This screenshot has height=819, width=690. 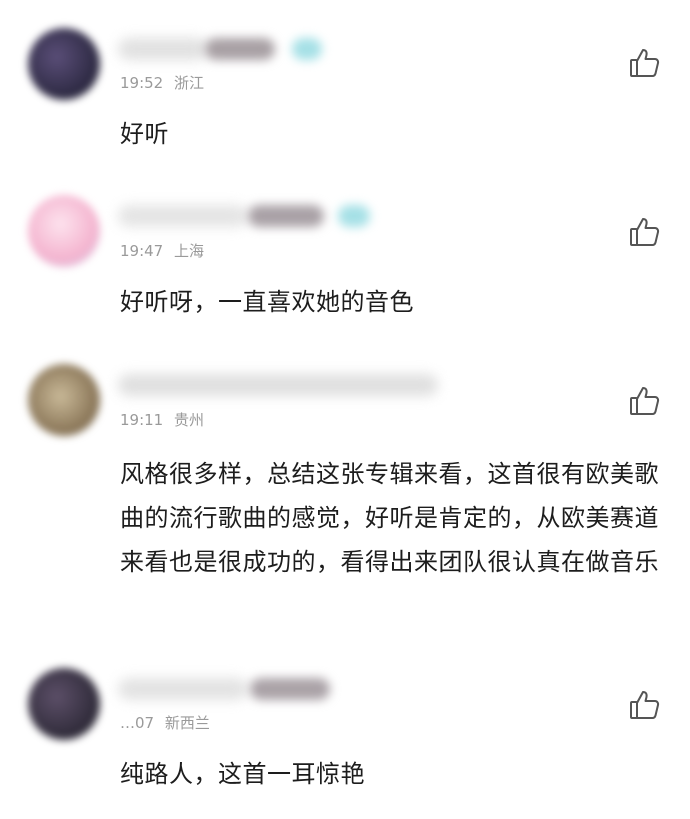 I want to click on comment-meta: 19:47 上海, so click(x=162, y=250).